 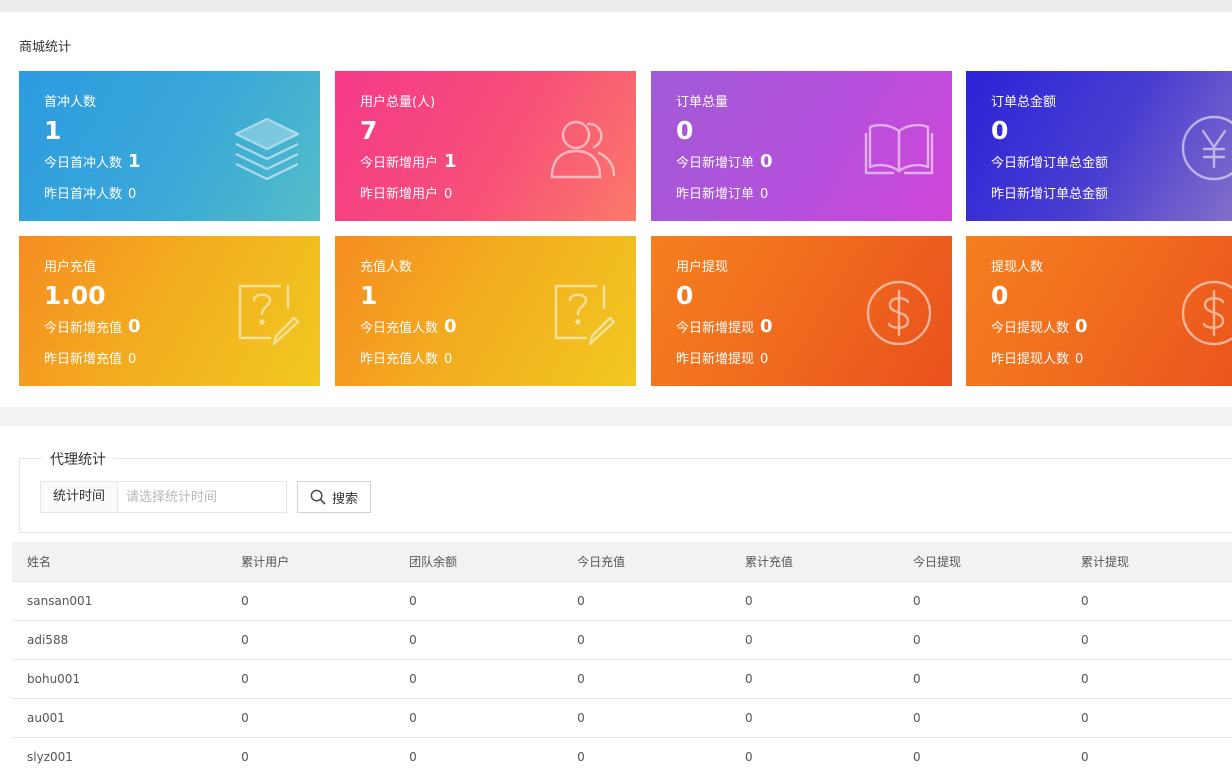 I want to click on yesterday-label: 昨日新增充值, so click(x=83, y=359).